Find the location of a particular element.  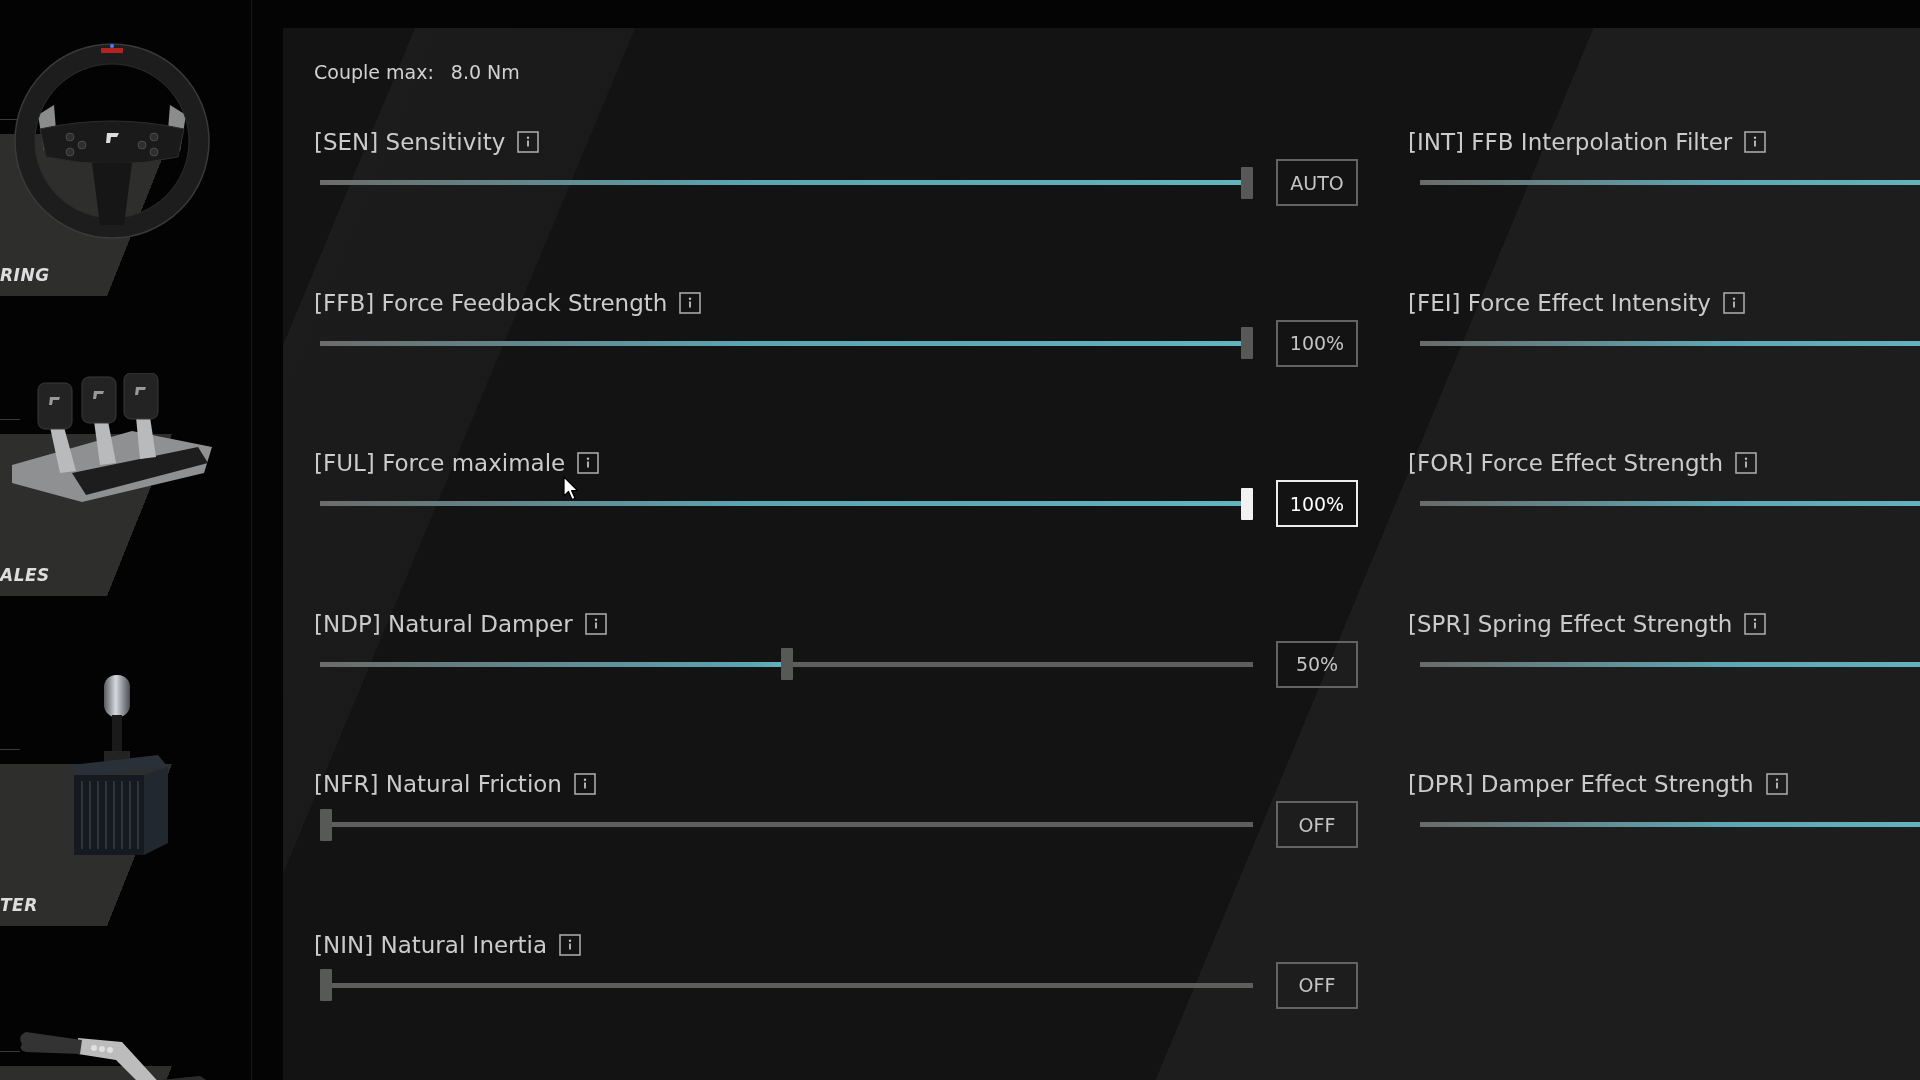

setting-label: [NFR] Natural Friction is located at coordinates (438, 784).